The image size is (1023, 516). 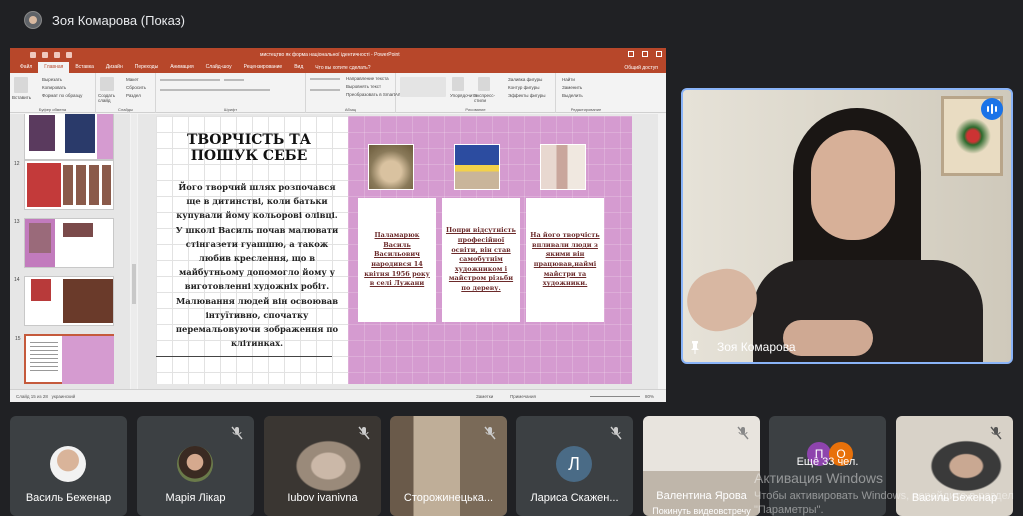 What do you see at coordinates (641, 68) in the screenshot?
I see `share-button: Общий доступ` at bounding box center [641, 68].